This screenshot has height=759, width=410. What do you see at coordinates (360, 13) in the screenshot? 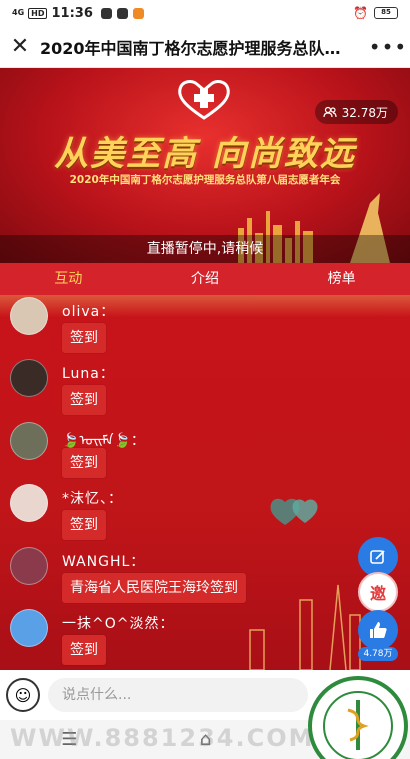
I see `alarm-icon: ⏰` at bounding box center [360, 13].